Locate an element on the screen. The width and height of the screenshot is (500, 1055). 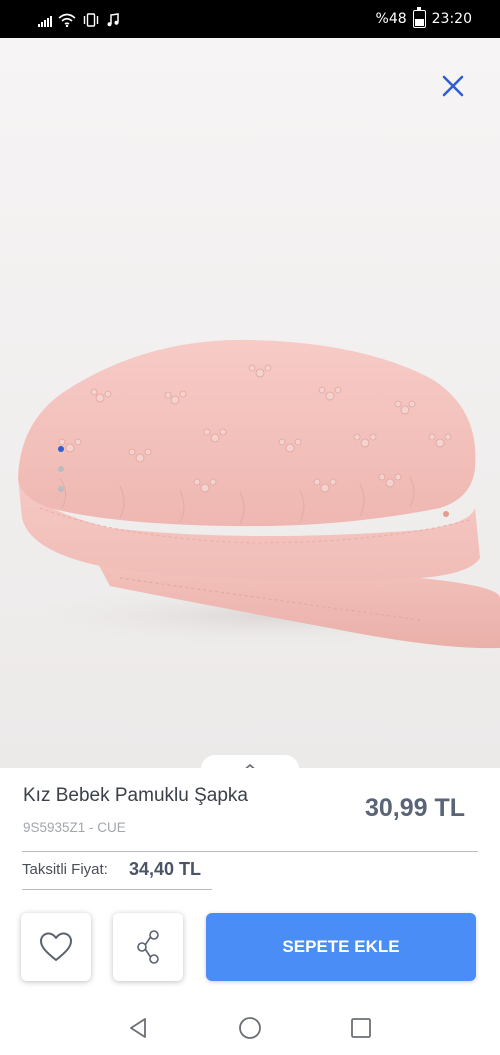
product-code: 9S5935Z1 - CUE is located at coordinates (74, 827).